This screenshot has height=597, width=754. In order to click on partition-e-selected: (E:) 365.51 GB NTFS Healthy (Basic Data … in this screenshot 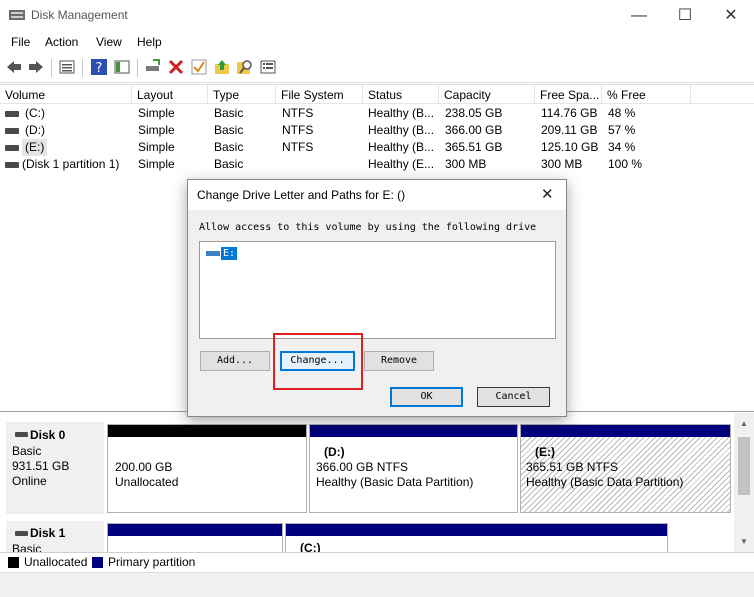, I will do `click(625, 468)`.